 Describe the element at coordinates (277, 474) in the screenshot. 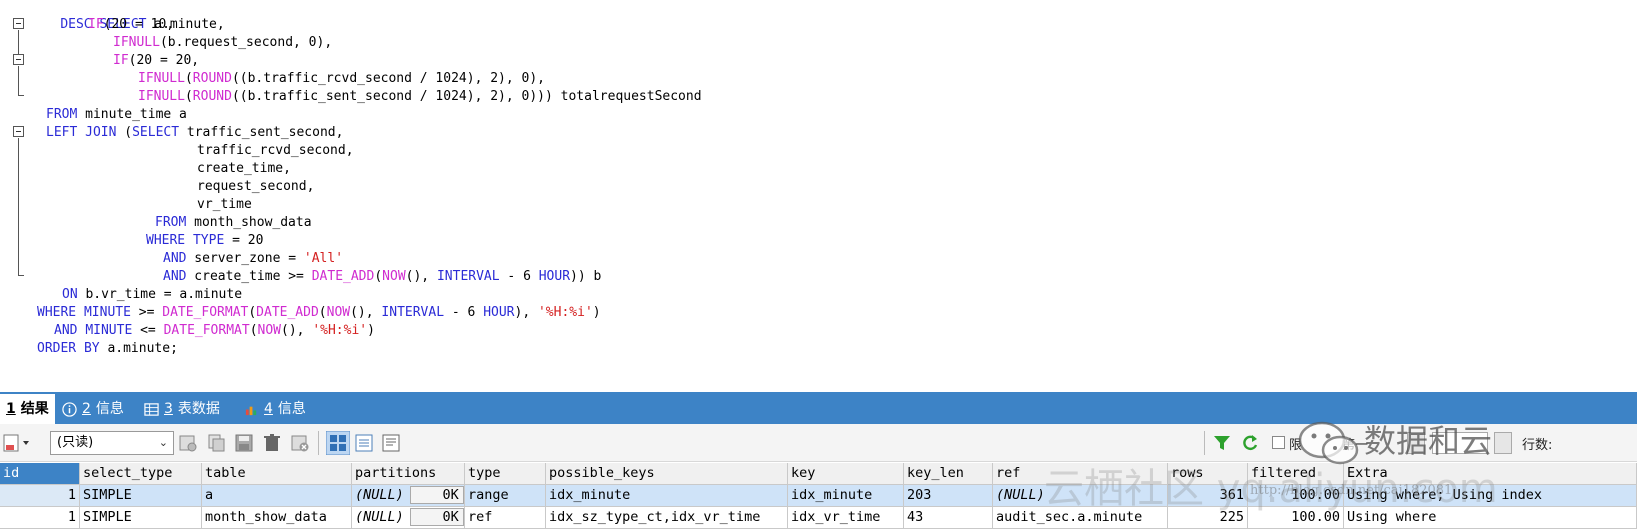

I see `column-header: table` at that location.